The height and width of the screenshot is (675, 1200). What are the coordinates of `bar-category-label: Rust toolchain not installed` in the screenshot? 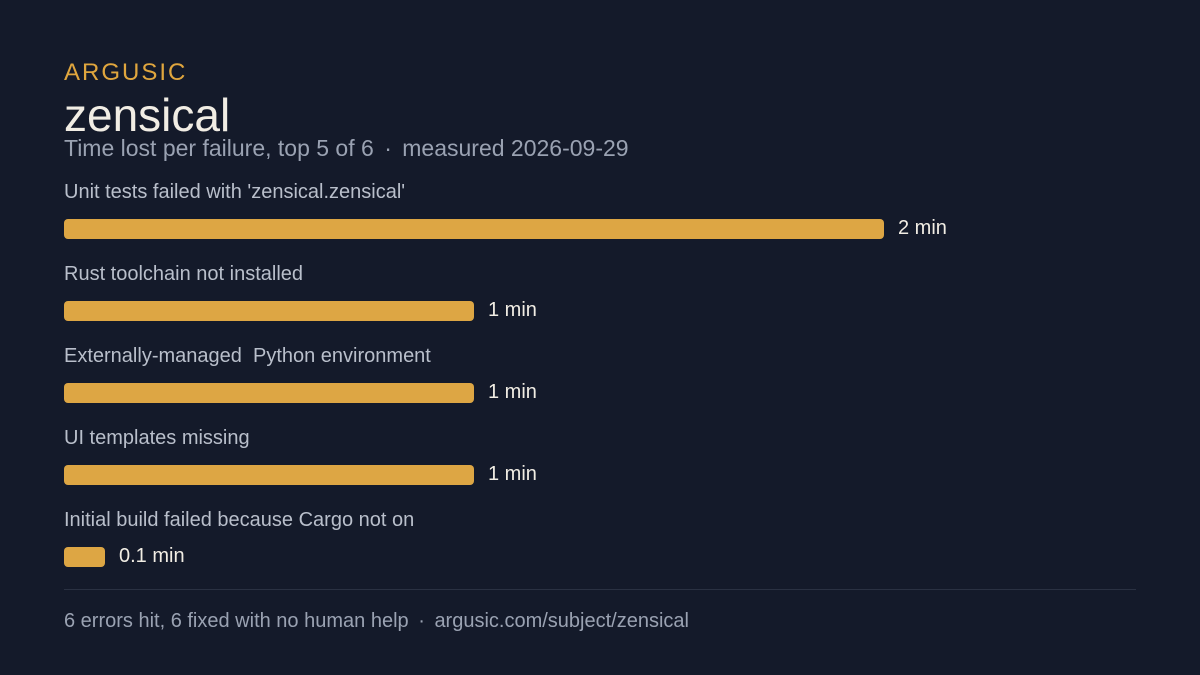 It's located at (184, 274).